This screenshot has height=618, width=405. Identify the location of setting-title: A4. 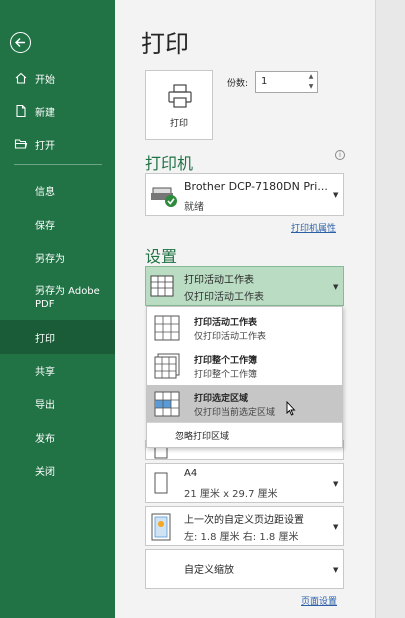
(191, 473).